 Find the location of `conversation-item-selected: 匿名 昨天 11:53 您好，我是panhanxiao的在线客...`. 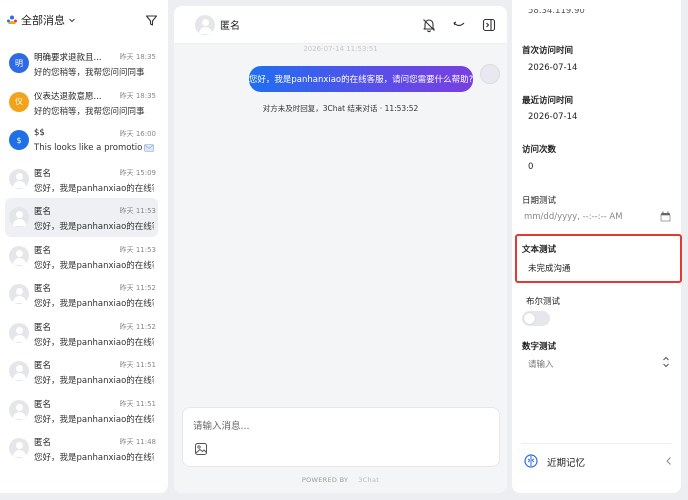

conversation-item-selected: 匿名 昨天 11:53 您好，我是panhanxiao的在线客... is located at coordinates (81, 217).